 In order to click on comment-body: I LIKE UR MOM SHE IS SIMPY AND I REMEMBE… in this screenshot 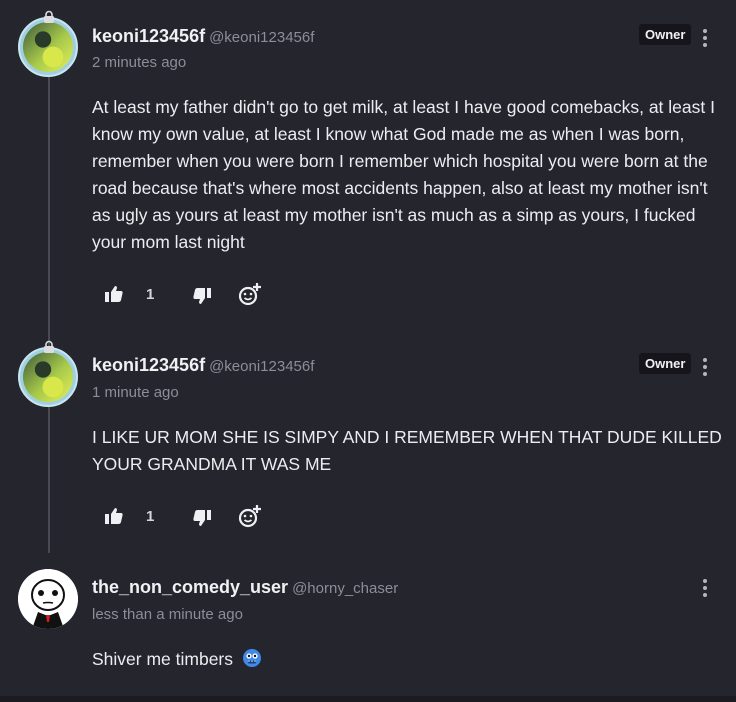, I will do `click(407, 450)`.